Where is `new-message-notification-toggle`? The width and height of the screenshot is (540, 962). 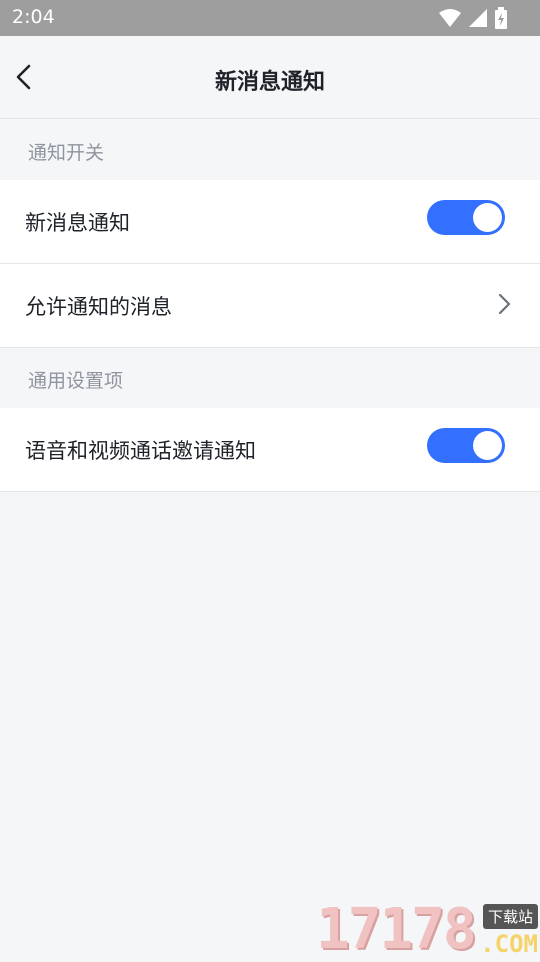
new-message-notification-toggle is located at coordinates (466, 217).